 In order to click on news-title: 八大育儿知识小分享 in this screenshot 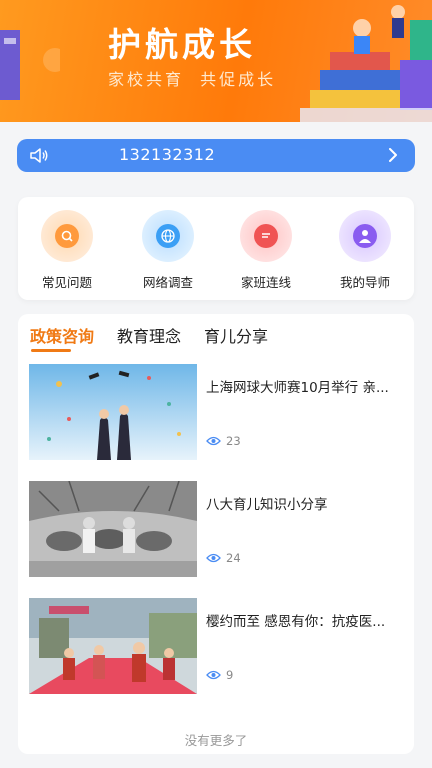, I will do `click(267, 505)`.